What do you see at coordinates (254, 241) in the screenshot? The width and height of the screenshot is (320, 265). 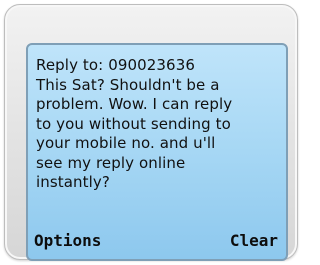 I see `clear-softkey: Clear` at bounding box center [254, 241].